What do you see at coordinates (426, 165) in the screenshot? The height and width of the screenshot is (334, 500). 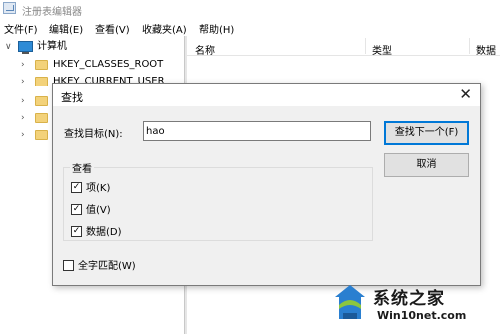 I see `cancel-button: 取消` at bounding box center [426, 165].